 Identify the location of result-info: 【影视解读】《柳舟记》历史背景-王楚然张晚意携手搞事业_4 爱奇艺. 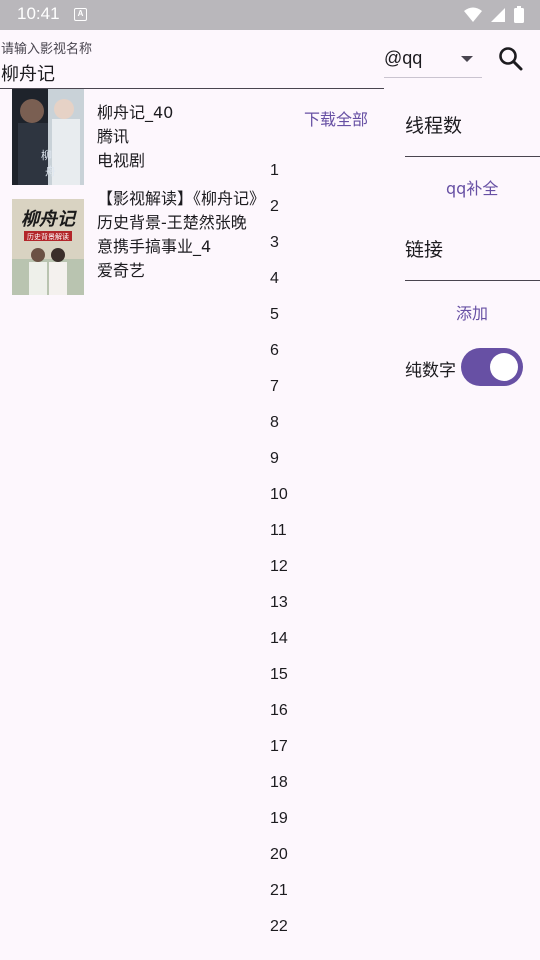
(179, 235).